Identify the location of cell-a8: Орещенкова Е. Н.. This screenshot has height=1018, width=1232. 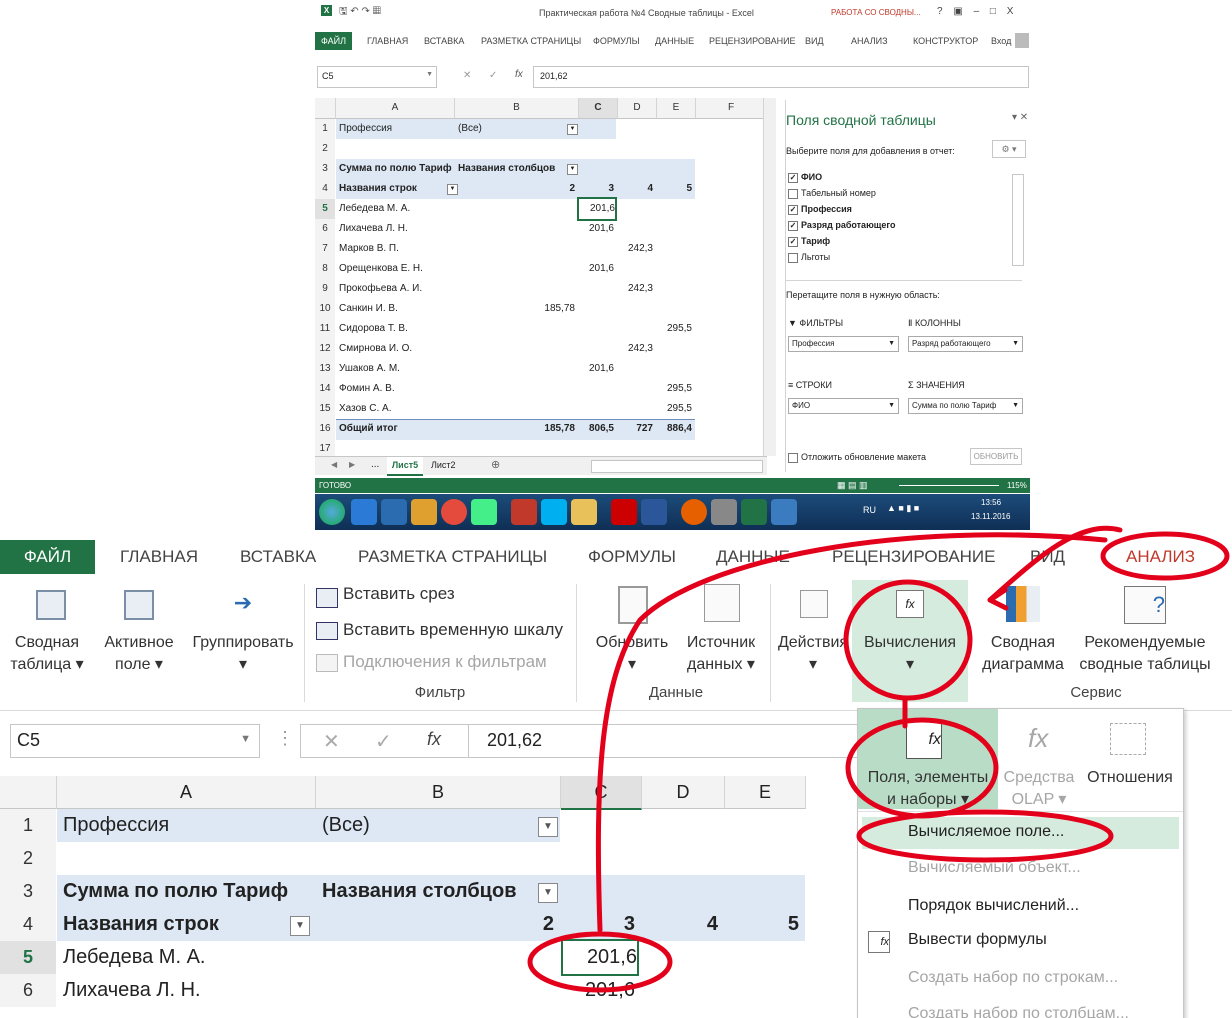
(395, 269).